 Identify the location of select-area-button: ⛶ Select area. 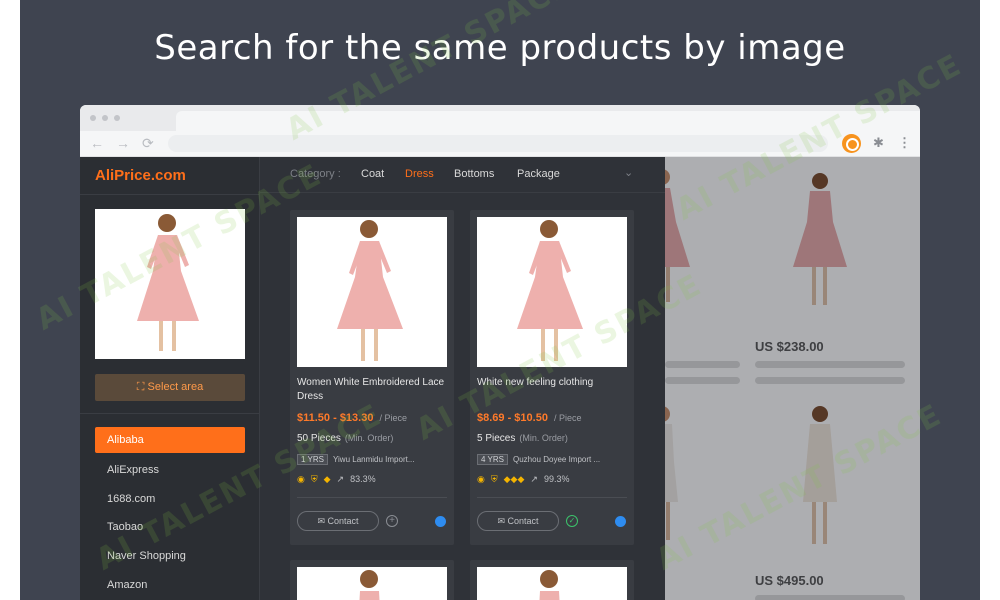
(170, 387).